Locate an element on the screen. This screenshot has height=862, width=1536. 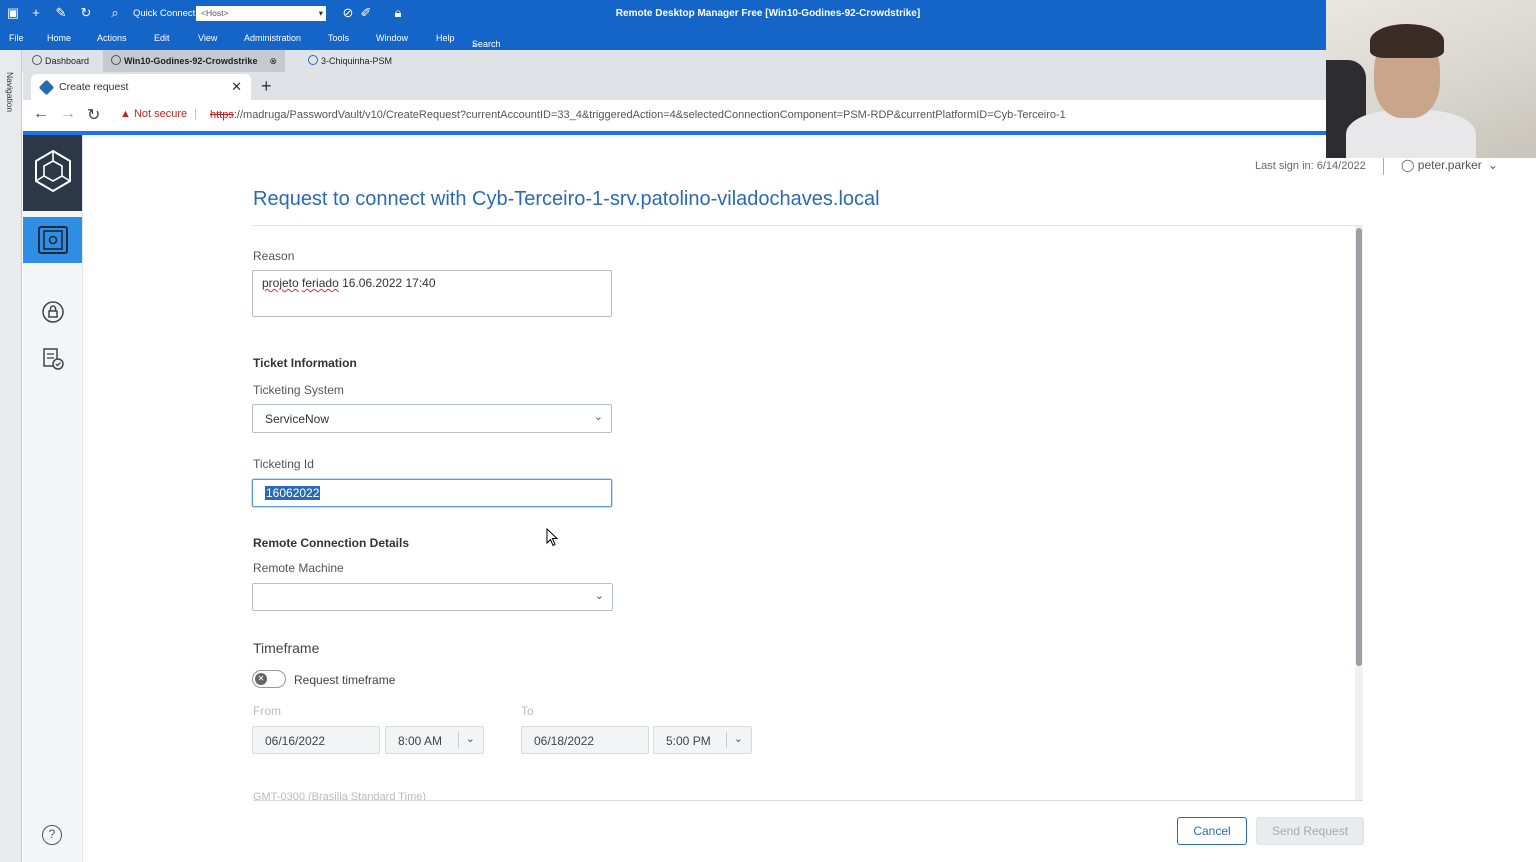
scrollbar-thumb is located at coordinates (1359, 447).